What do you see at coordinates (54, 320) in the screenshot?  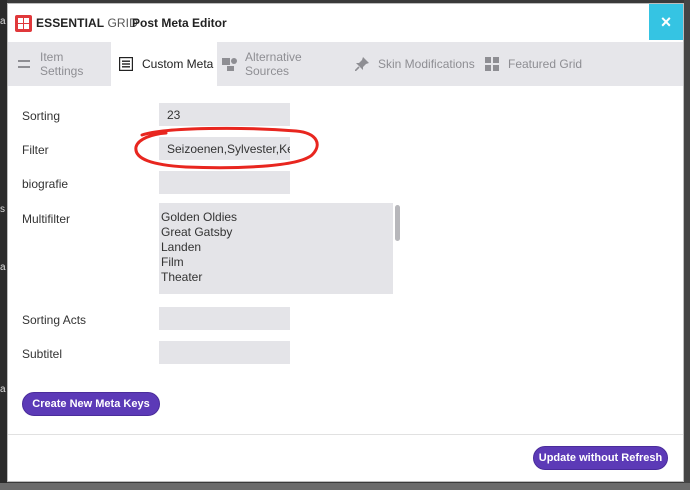 I see `sorting-acts-label: Sorting Acts` at bounding box center [54, 320].